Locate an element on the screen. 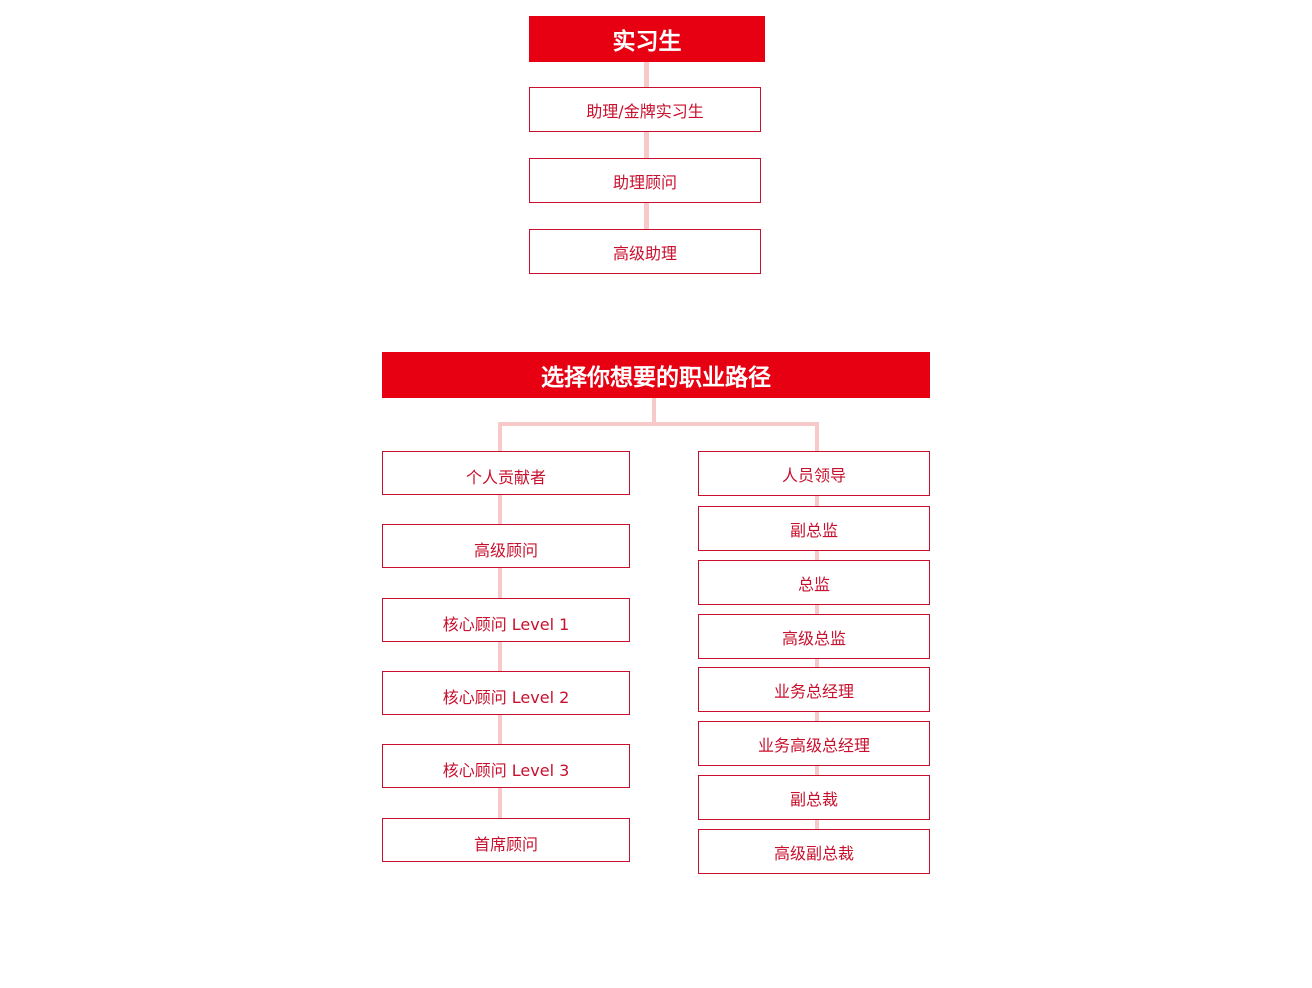 The height and width of the screenshot is (988, 1312). leadership-node-business-general-manager: 业务总经理 is located at coordinates (814, 689).